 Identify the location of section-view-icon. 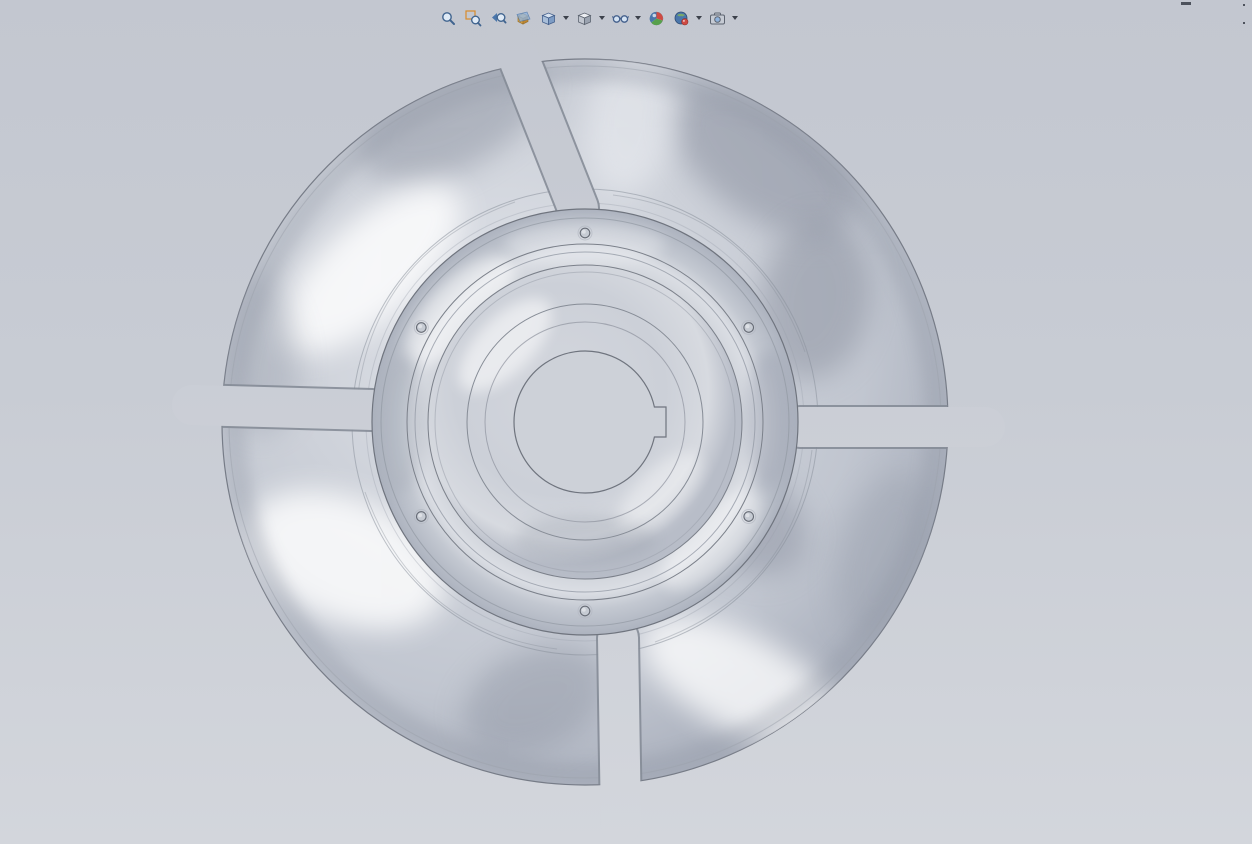
(523, 18).